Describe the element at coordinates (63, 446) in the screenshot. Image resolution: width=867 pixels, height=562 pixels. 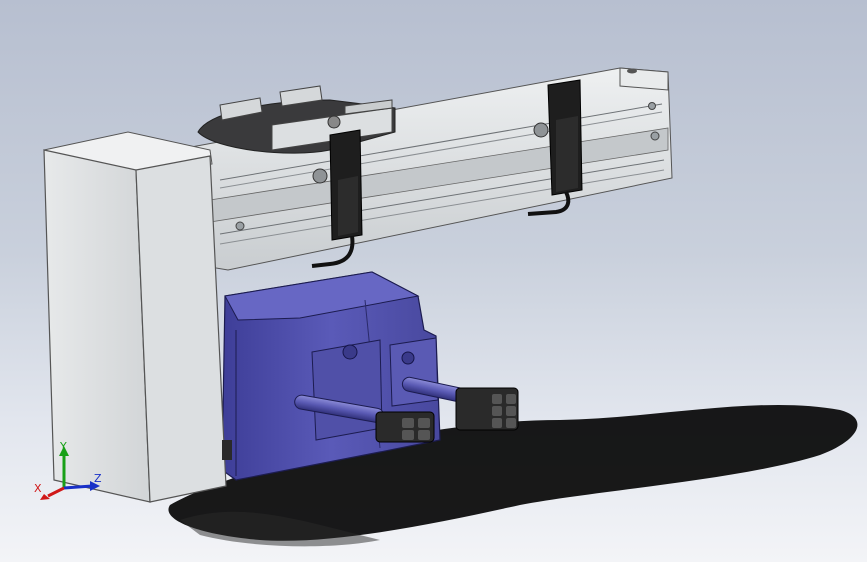
I see `y-axis-label: Y` at that location.